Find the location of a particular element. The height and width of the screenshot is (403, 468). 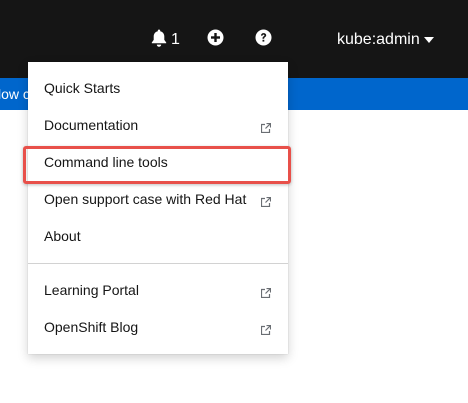

notifications-button: 1 is located at coordinates (165, 40).